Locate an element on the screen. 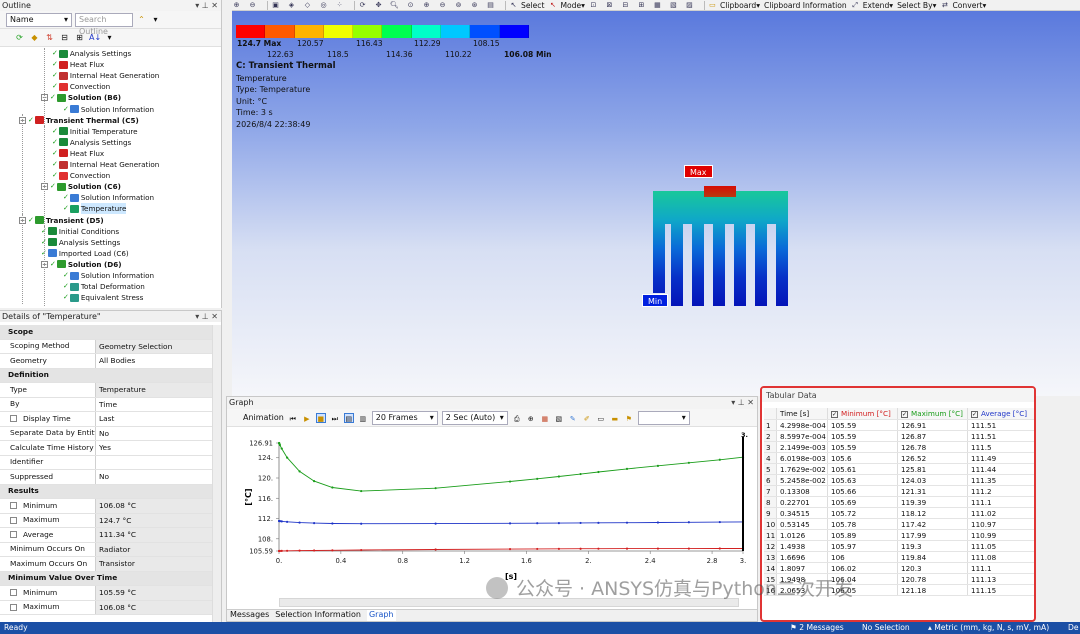 The height and width of the screenshot is (634, 1080). details-value: Temperature is located at coordinates (154, 390).